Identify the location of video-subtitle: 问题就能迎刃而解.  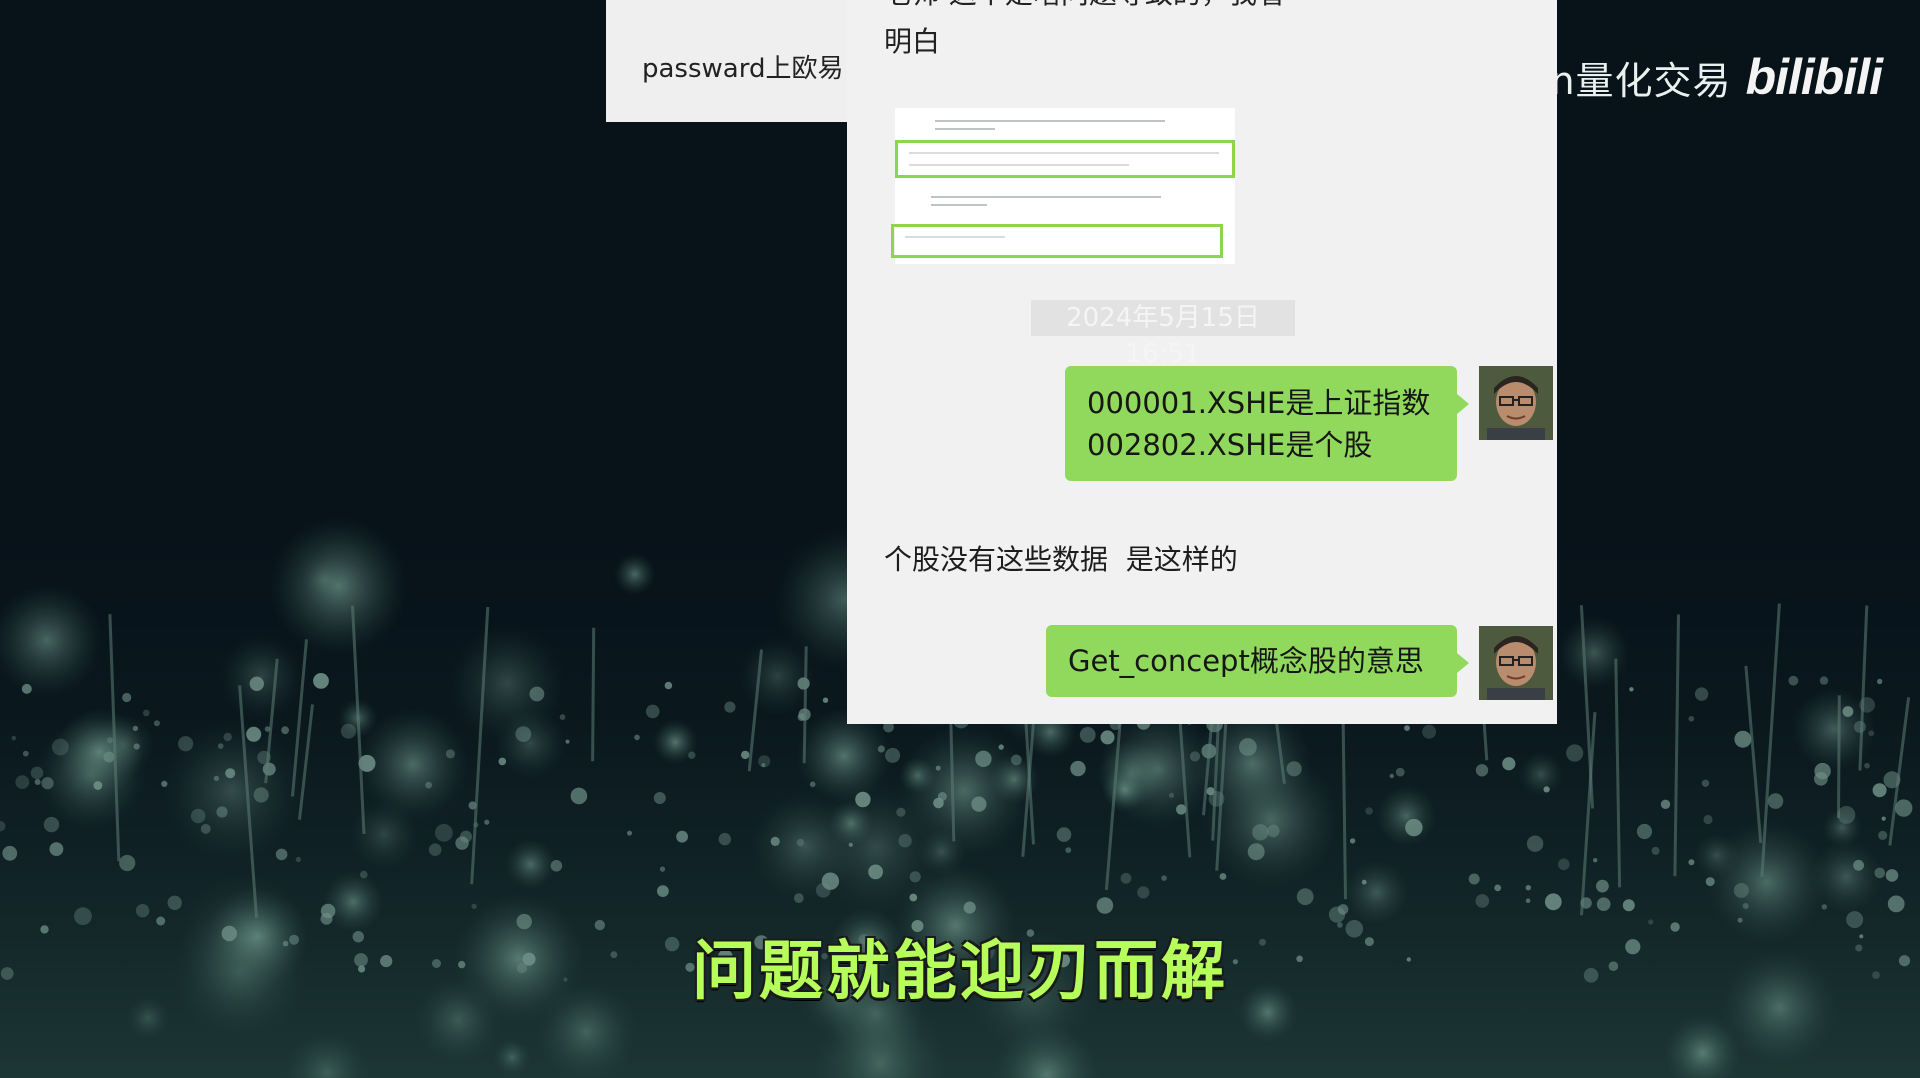
(960, 972).